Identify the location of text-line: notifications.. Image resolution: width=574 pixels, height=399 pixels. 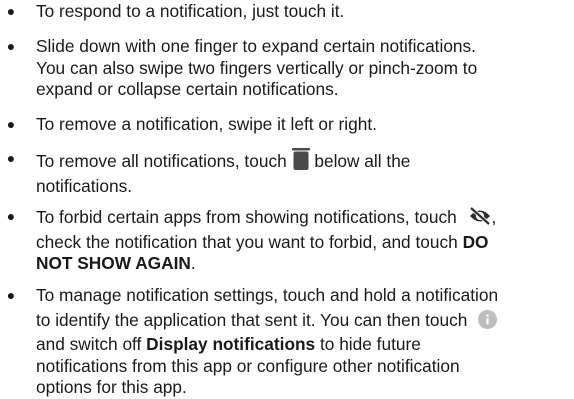
(84, 185).